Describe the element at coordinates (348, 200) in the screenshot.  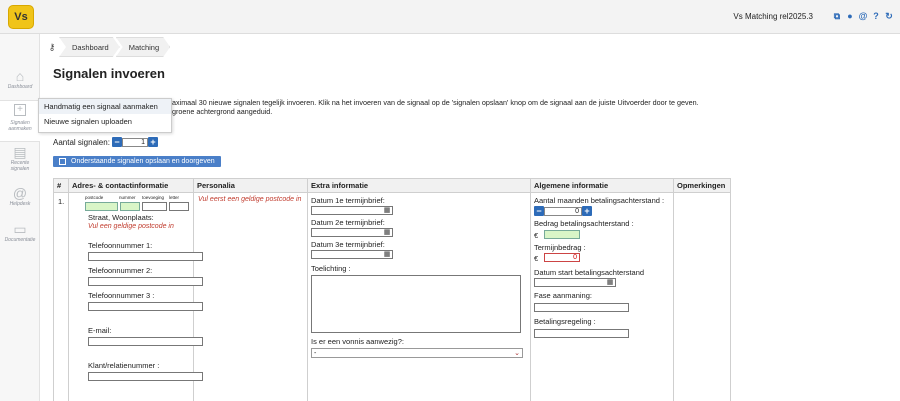
I see `datum1-label: Datum 1e termijnbrief:` at that location.